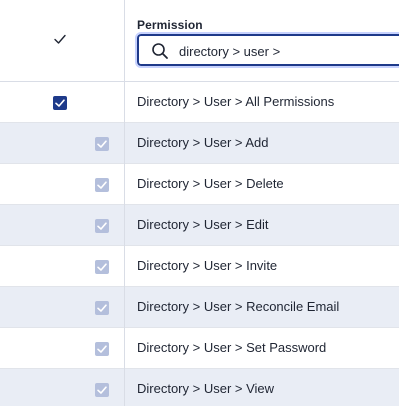  What do you see at coordinates (210, 183) in the screenshot?
I see `permission-label: Directory > User > Delete` at bounding box center [210, 183].